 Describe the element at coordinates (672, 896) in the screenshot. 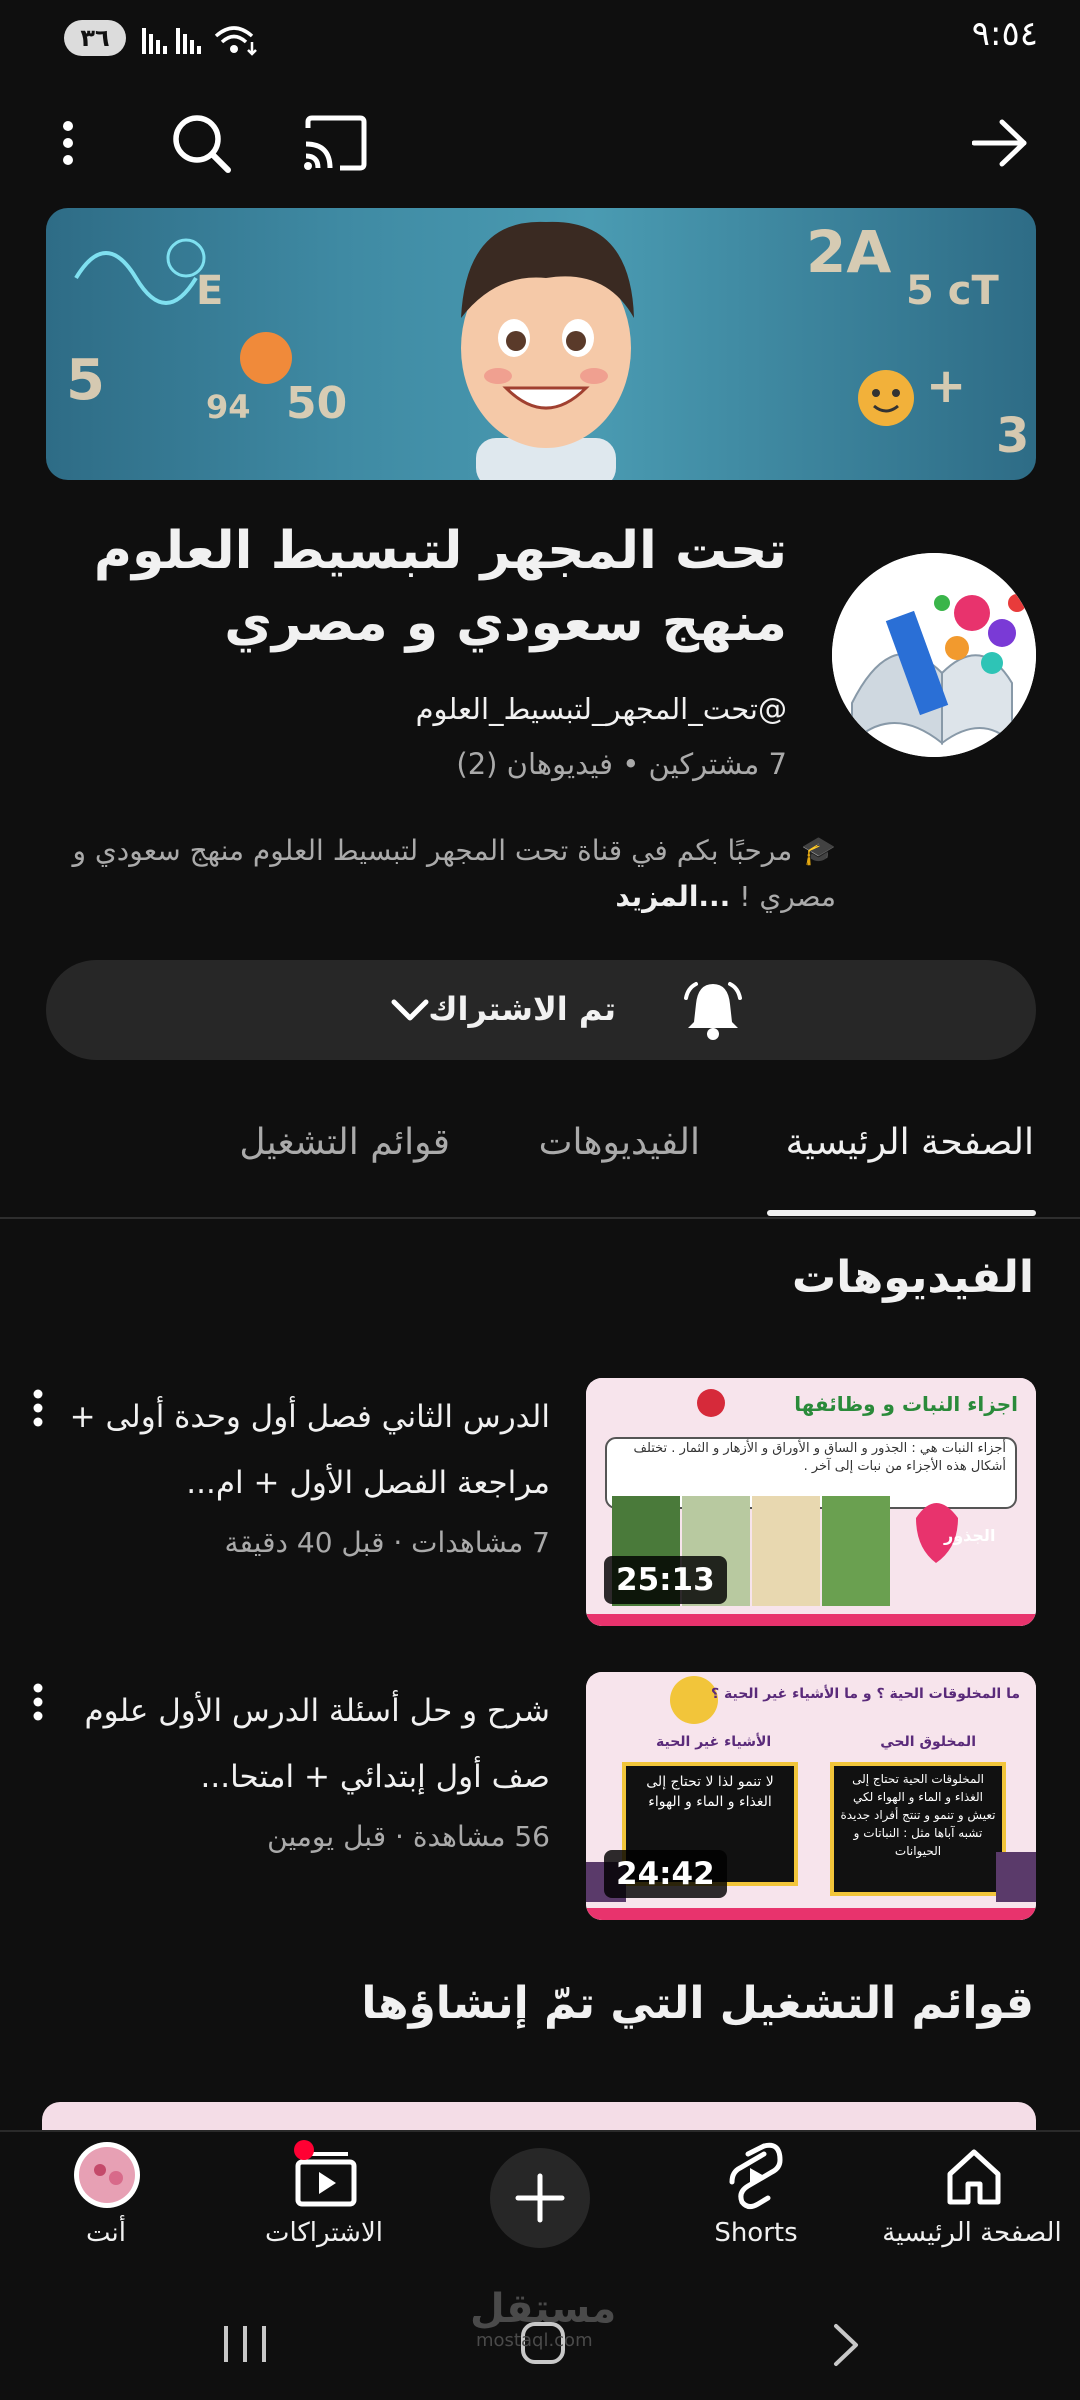

I see `more-link: ...المزيد` at that location.